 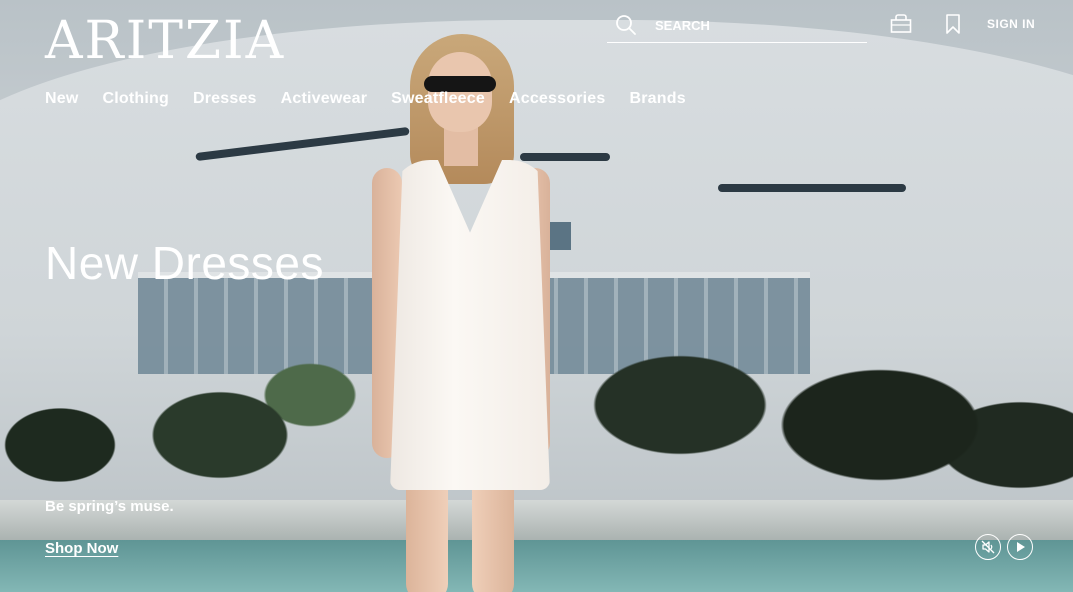 What do you see at coordinates (557, 99) in the screenshot?
I see `nav-item-accessories: Accessories` at bounding box center [557, 99].